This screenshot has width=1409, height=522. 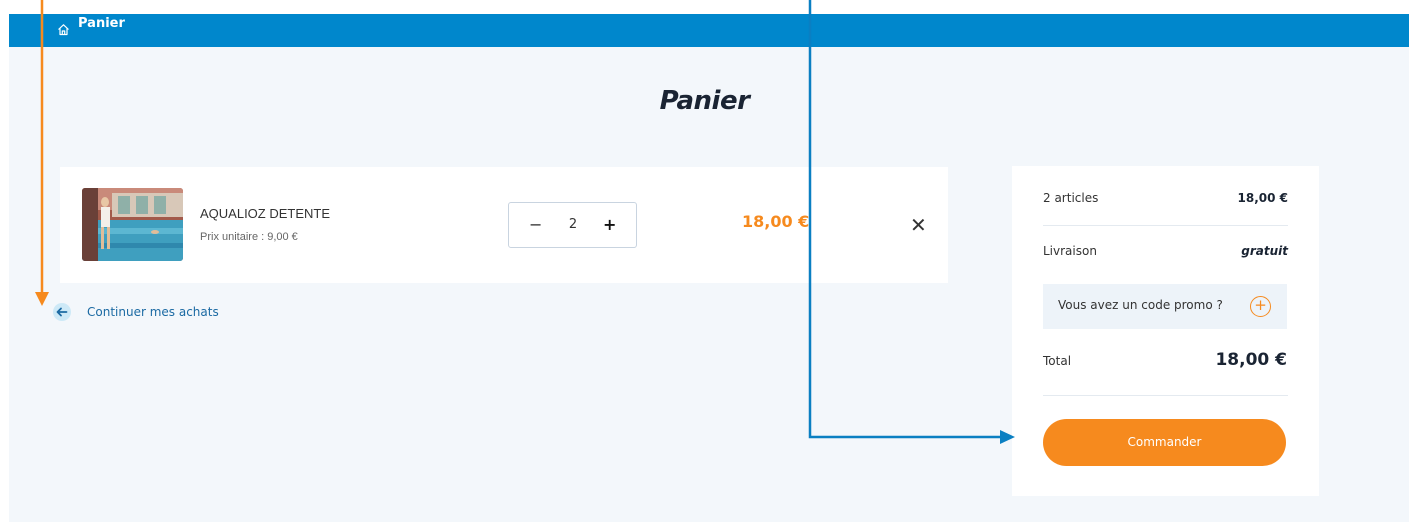 What do you see at coordinates (1260, 306) in the screenshot?
I see `plus-circle-icon: +` at bounding box center [1260, 306].